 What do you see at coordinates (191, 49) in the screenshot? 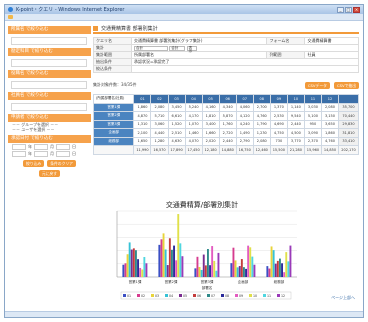
I see `show-button: 表示` at bounding box center [191, 49].